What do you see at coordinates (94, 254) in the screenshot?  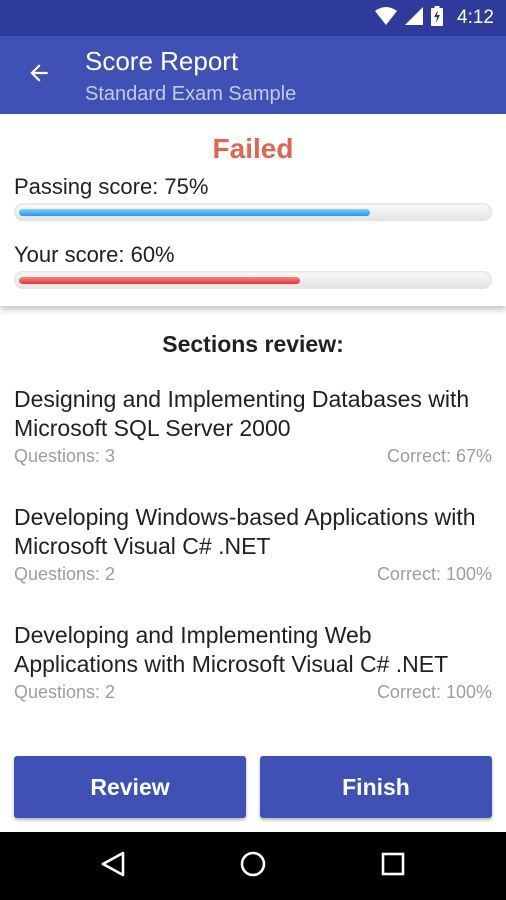 I see `your-score-label: Your score: 60%` at bounding box center [94, 254].